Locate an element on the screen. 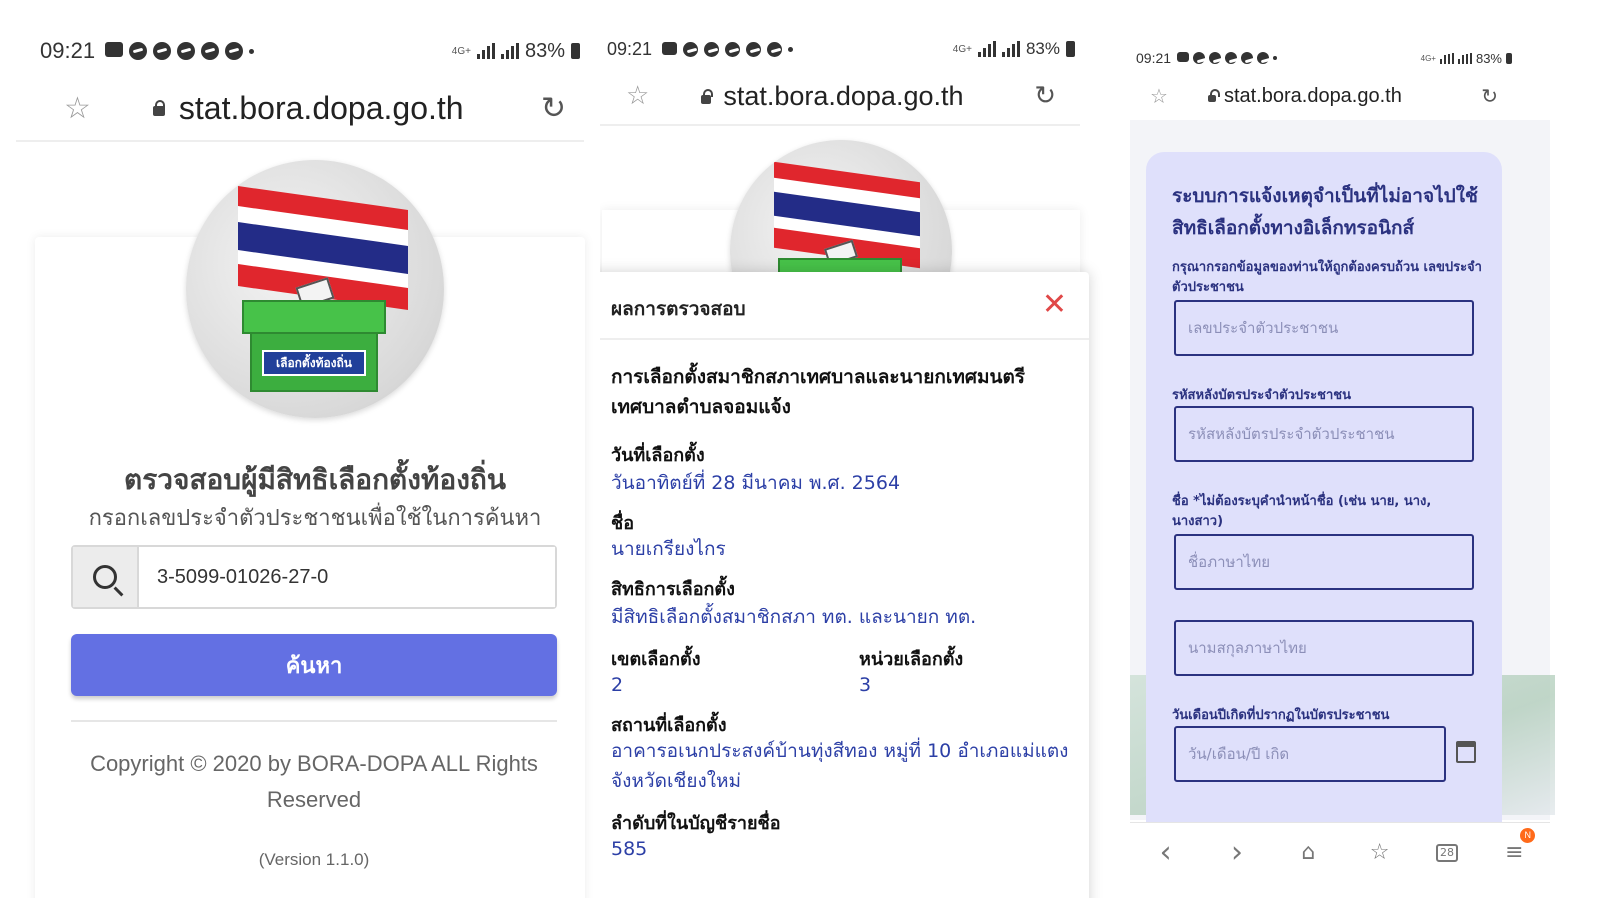 The width and height of the screenshot is (1600, 898). district-label: เขตเลือกตั้ง is located at coordinates (656, 659).